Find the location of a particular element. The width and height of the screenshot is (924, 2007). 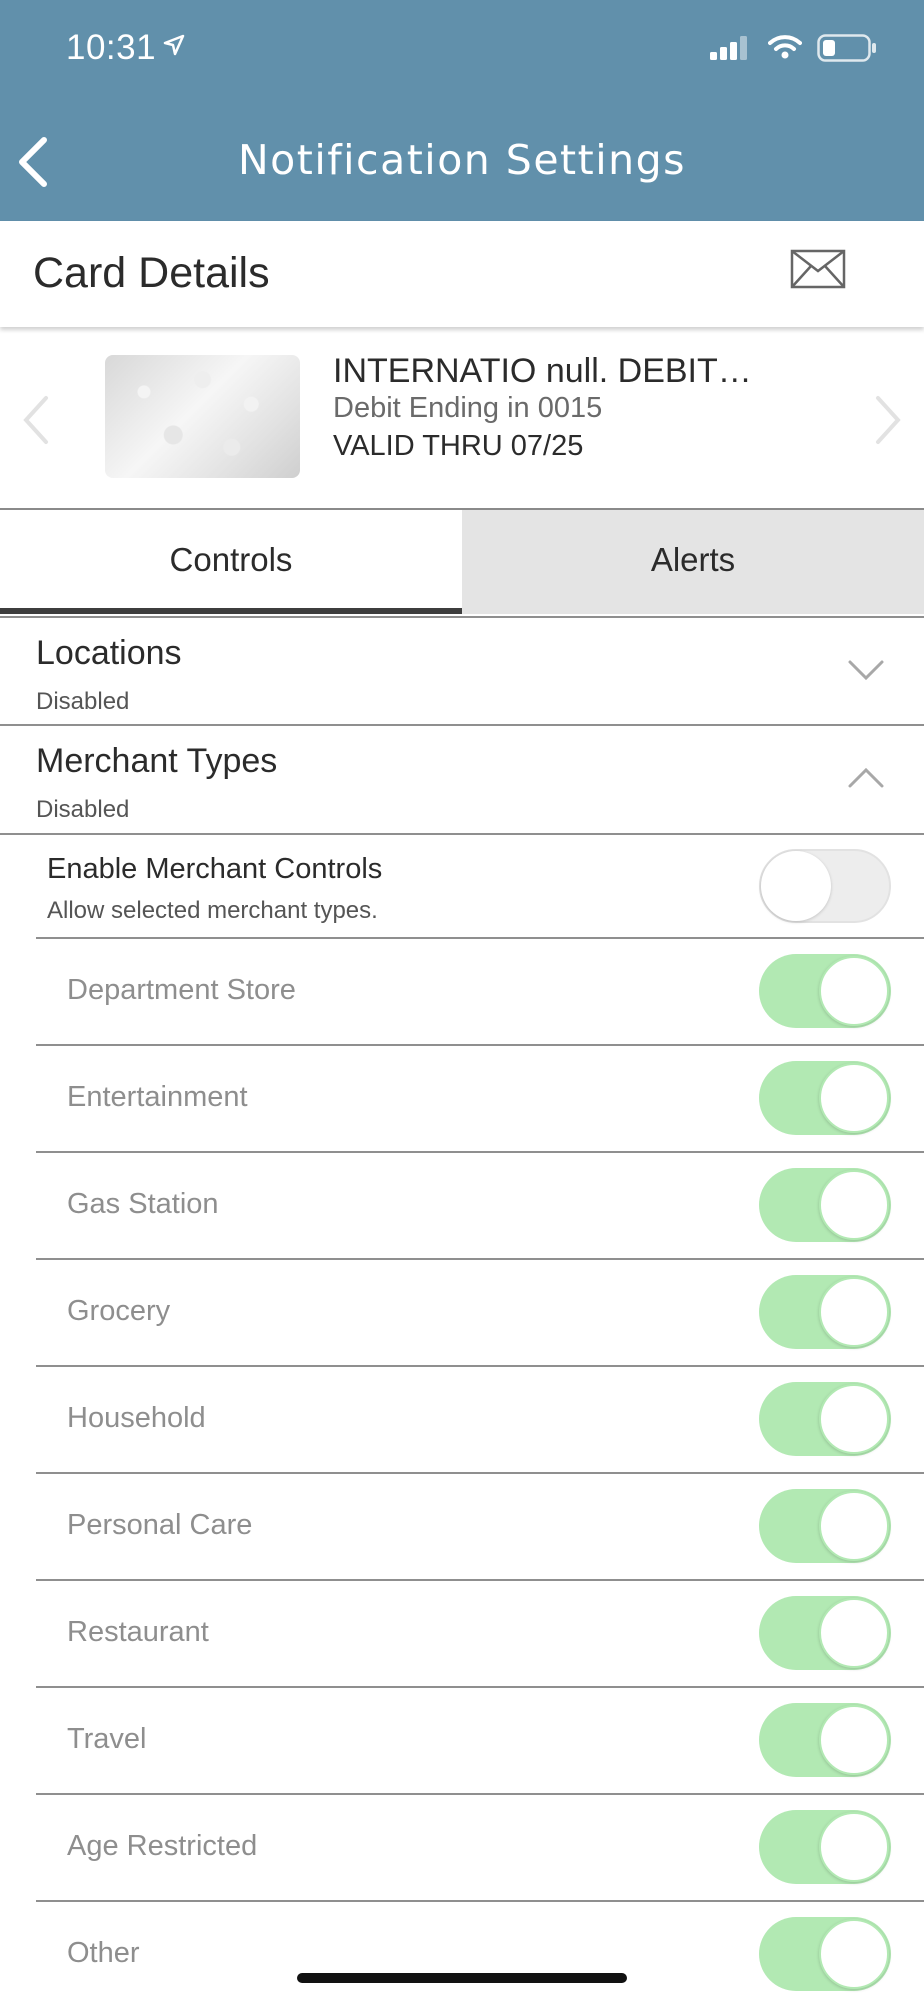

department-store-toggle is located at coordinates (825, 991).